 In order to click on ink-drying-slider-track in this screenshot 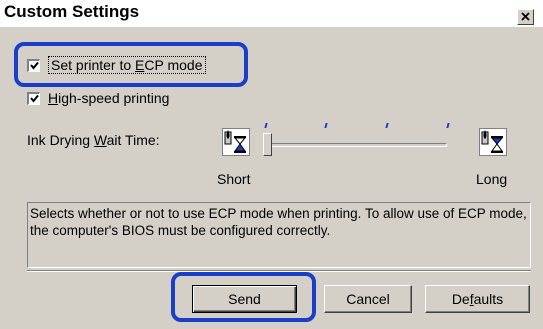, I will do `click(356, 145)`.